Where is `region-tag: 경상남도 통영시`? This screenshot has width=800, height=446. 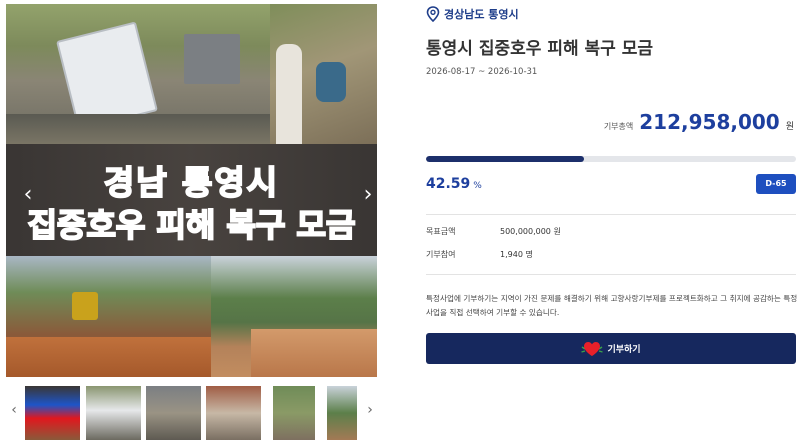 region-tag: 경상남도 통영시 is located at coordinates (472, 14).